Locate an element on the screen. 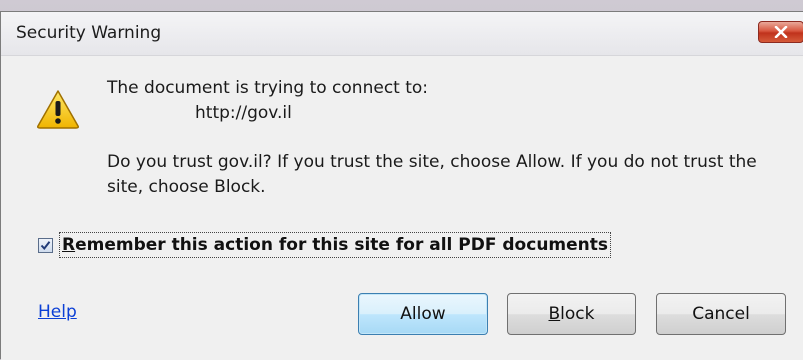 This screenshot has height=360, width=803. remember-checkbox is located at coordinates (45, 245).